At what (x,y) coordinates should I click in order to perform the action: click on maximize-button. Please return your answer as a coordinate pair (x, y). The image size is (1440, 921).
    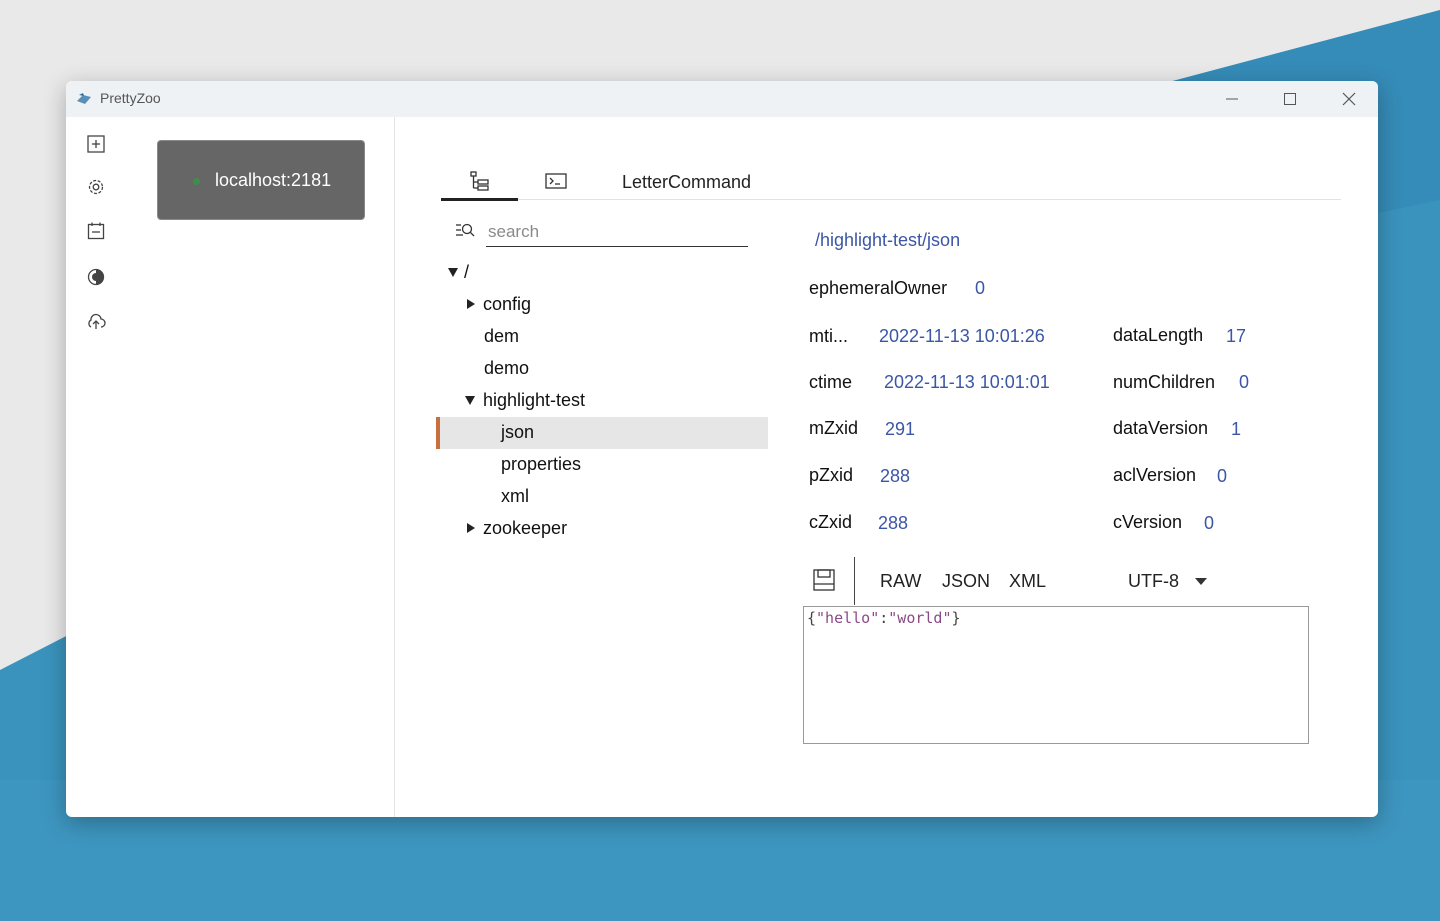
    Looking at the image, I should click on (1290, 99).